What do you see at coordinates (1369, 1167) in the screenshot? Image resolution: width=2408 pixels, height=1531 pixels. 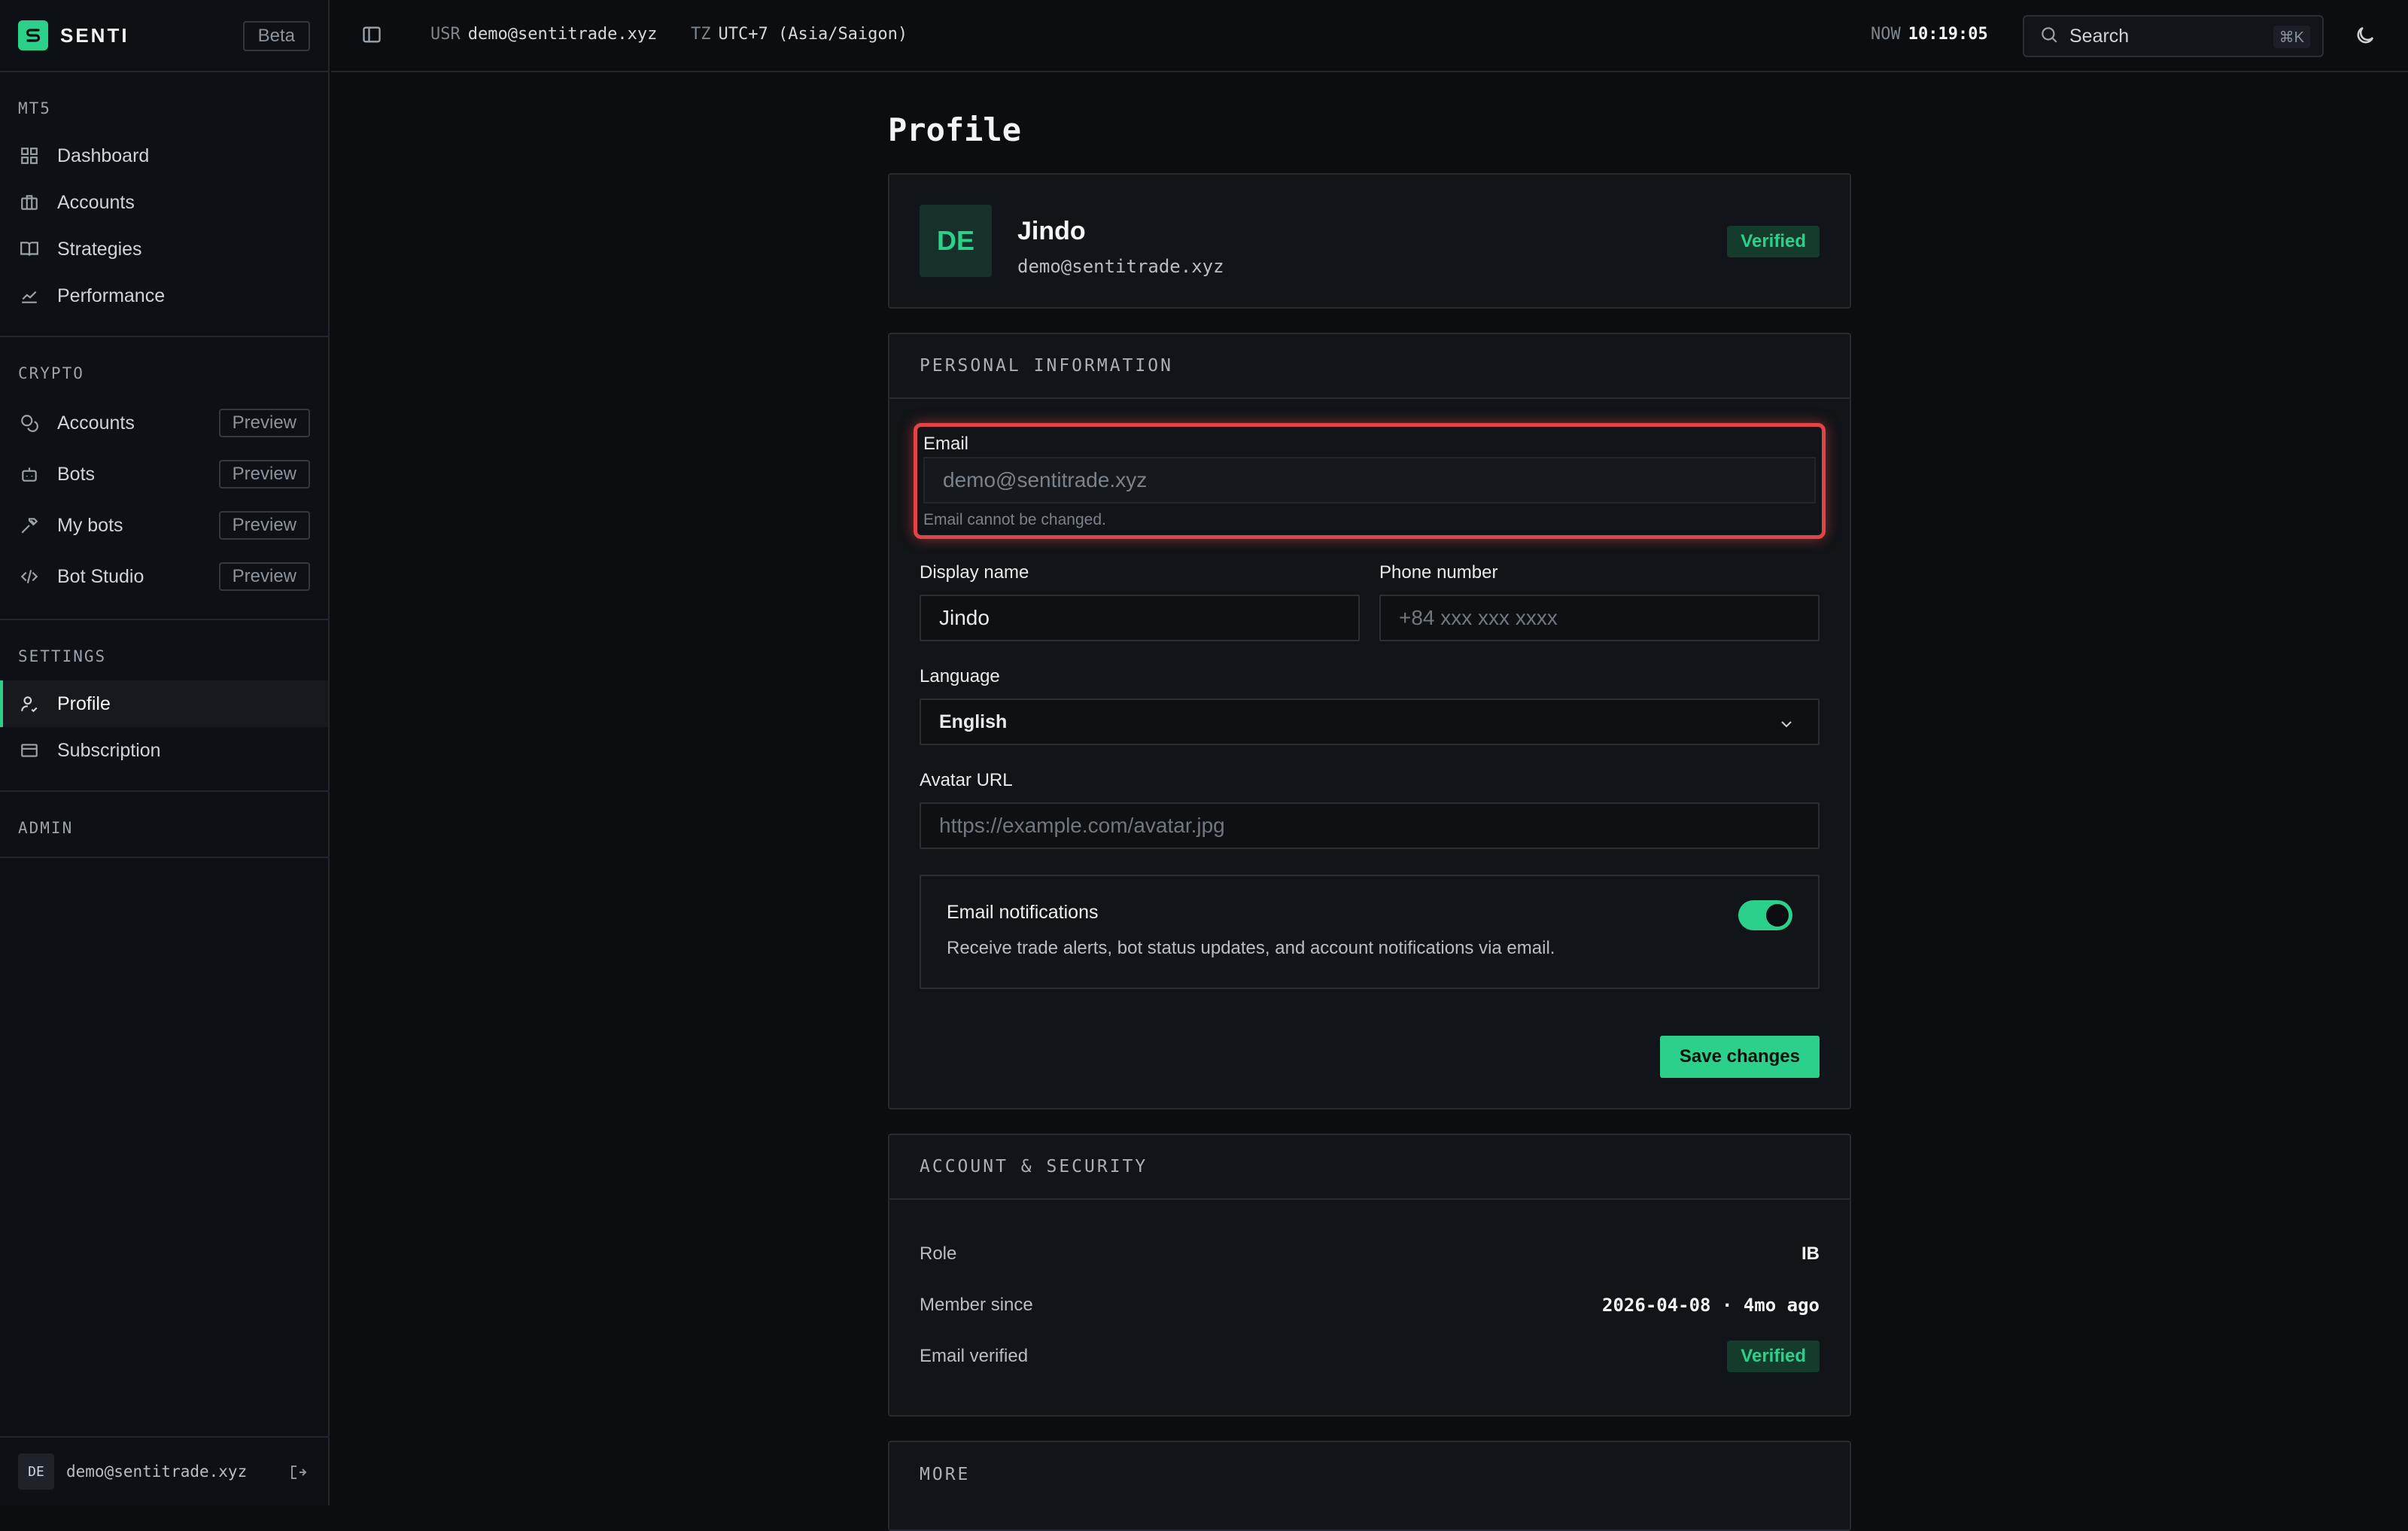 I see `card-header: ACCOUNT & SECURITY` at bounding box center [1369, 1167].